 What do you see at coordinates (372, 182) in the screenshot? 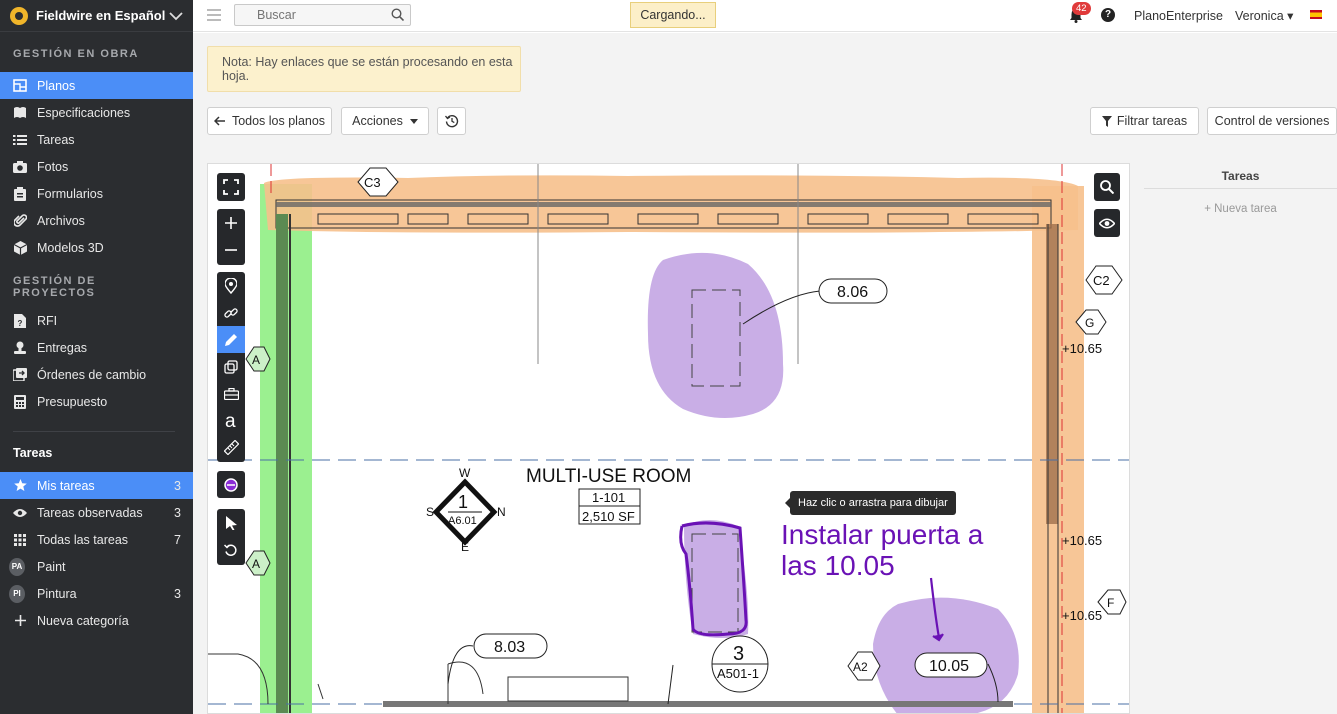
I see `tag-c3: C3` at bounding box center [372, 182].